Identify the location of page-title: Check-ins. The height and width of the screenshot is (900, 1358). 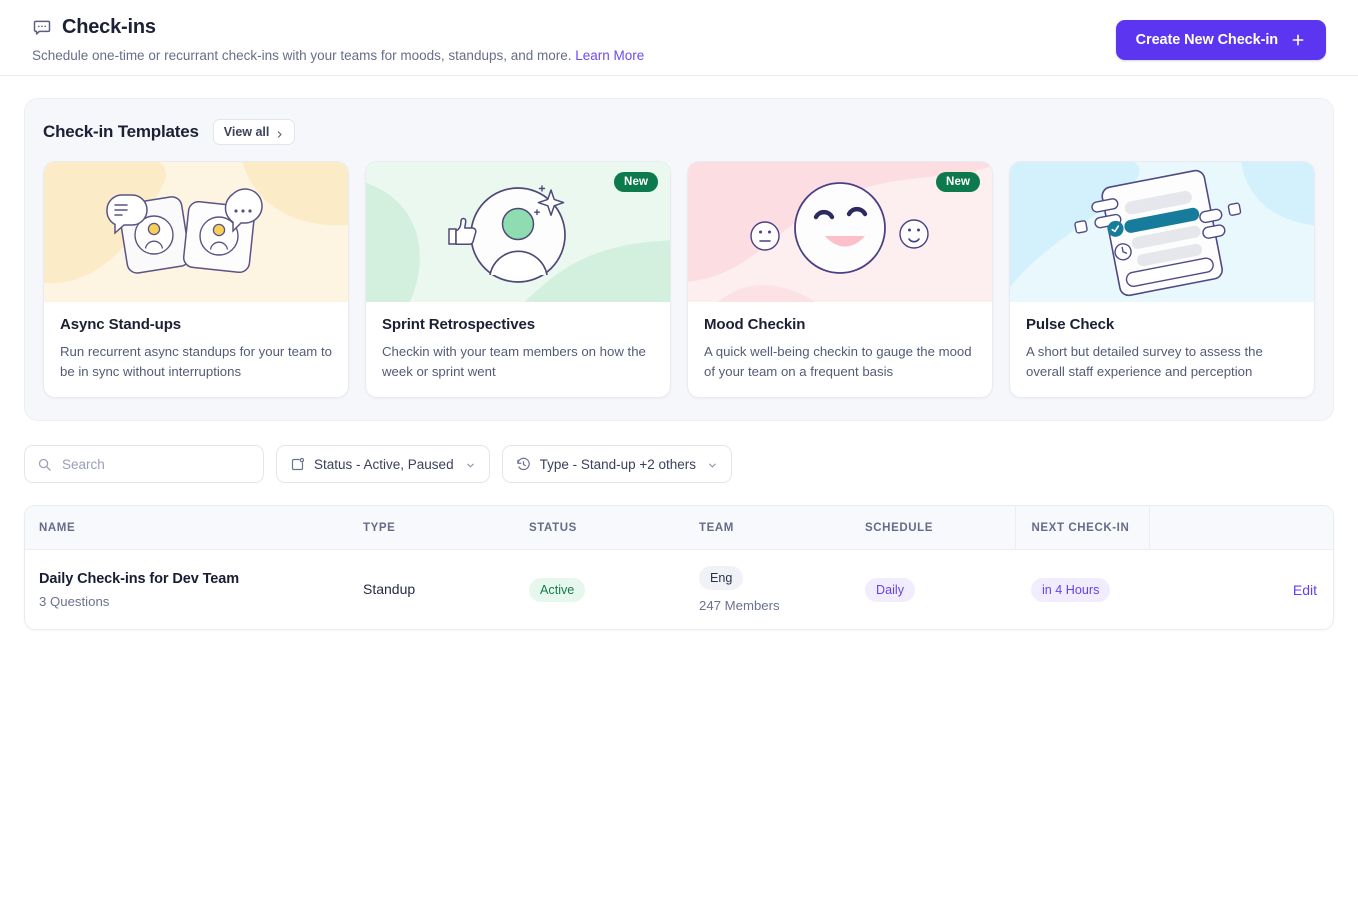
(109, 27).